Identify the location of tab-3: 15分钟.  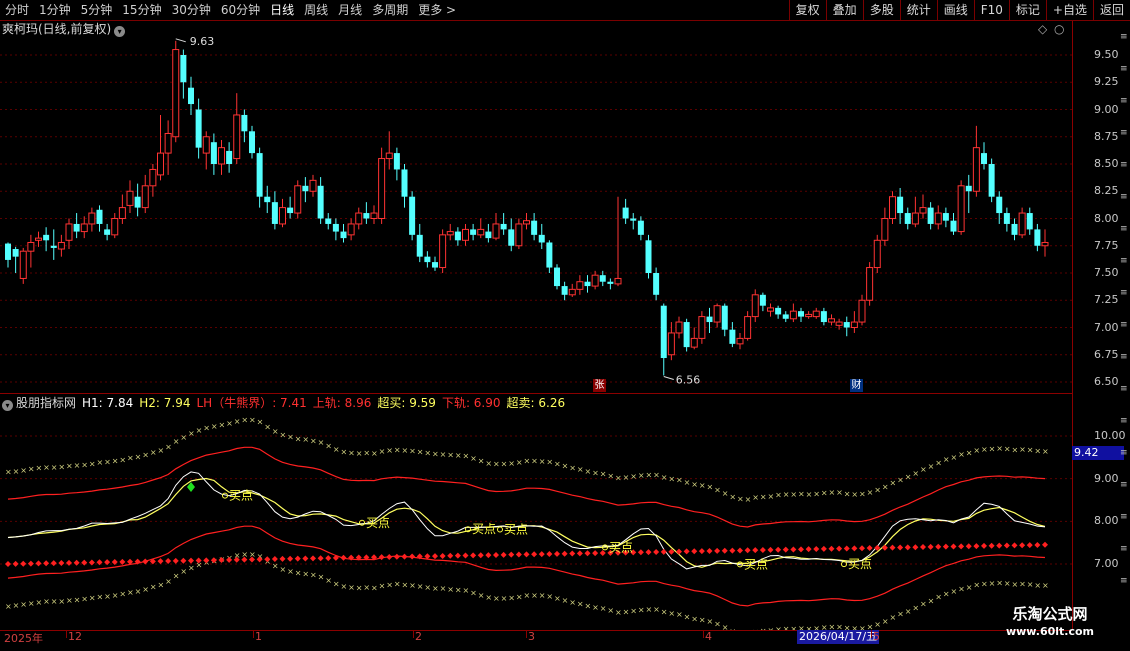
(141, 10).